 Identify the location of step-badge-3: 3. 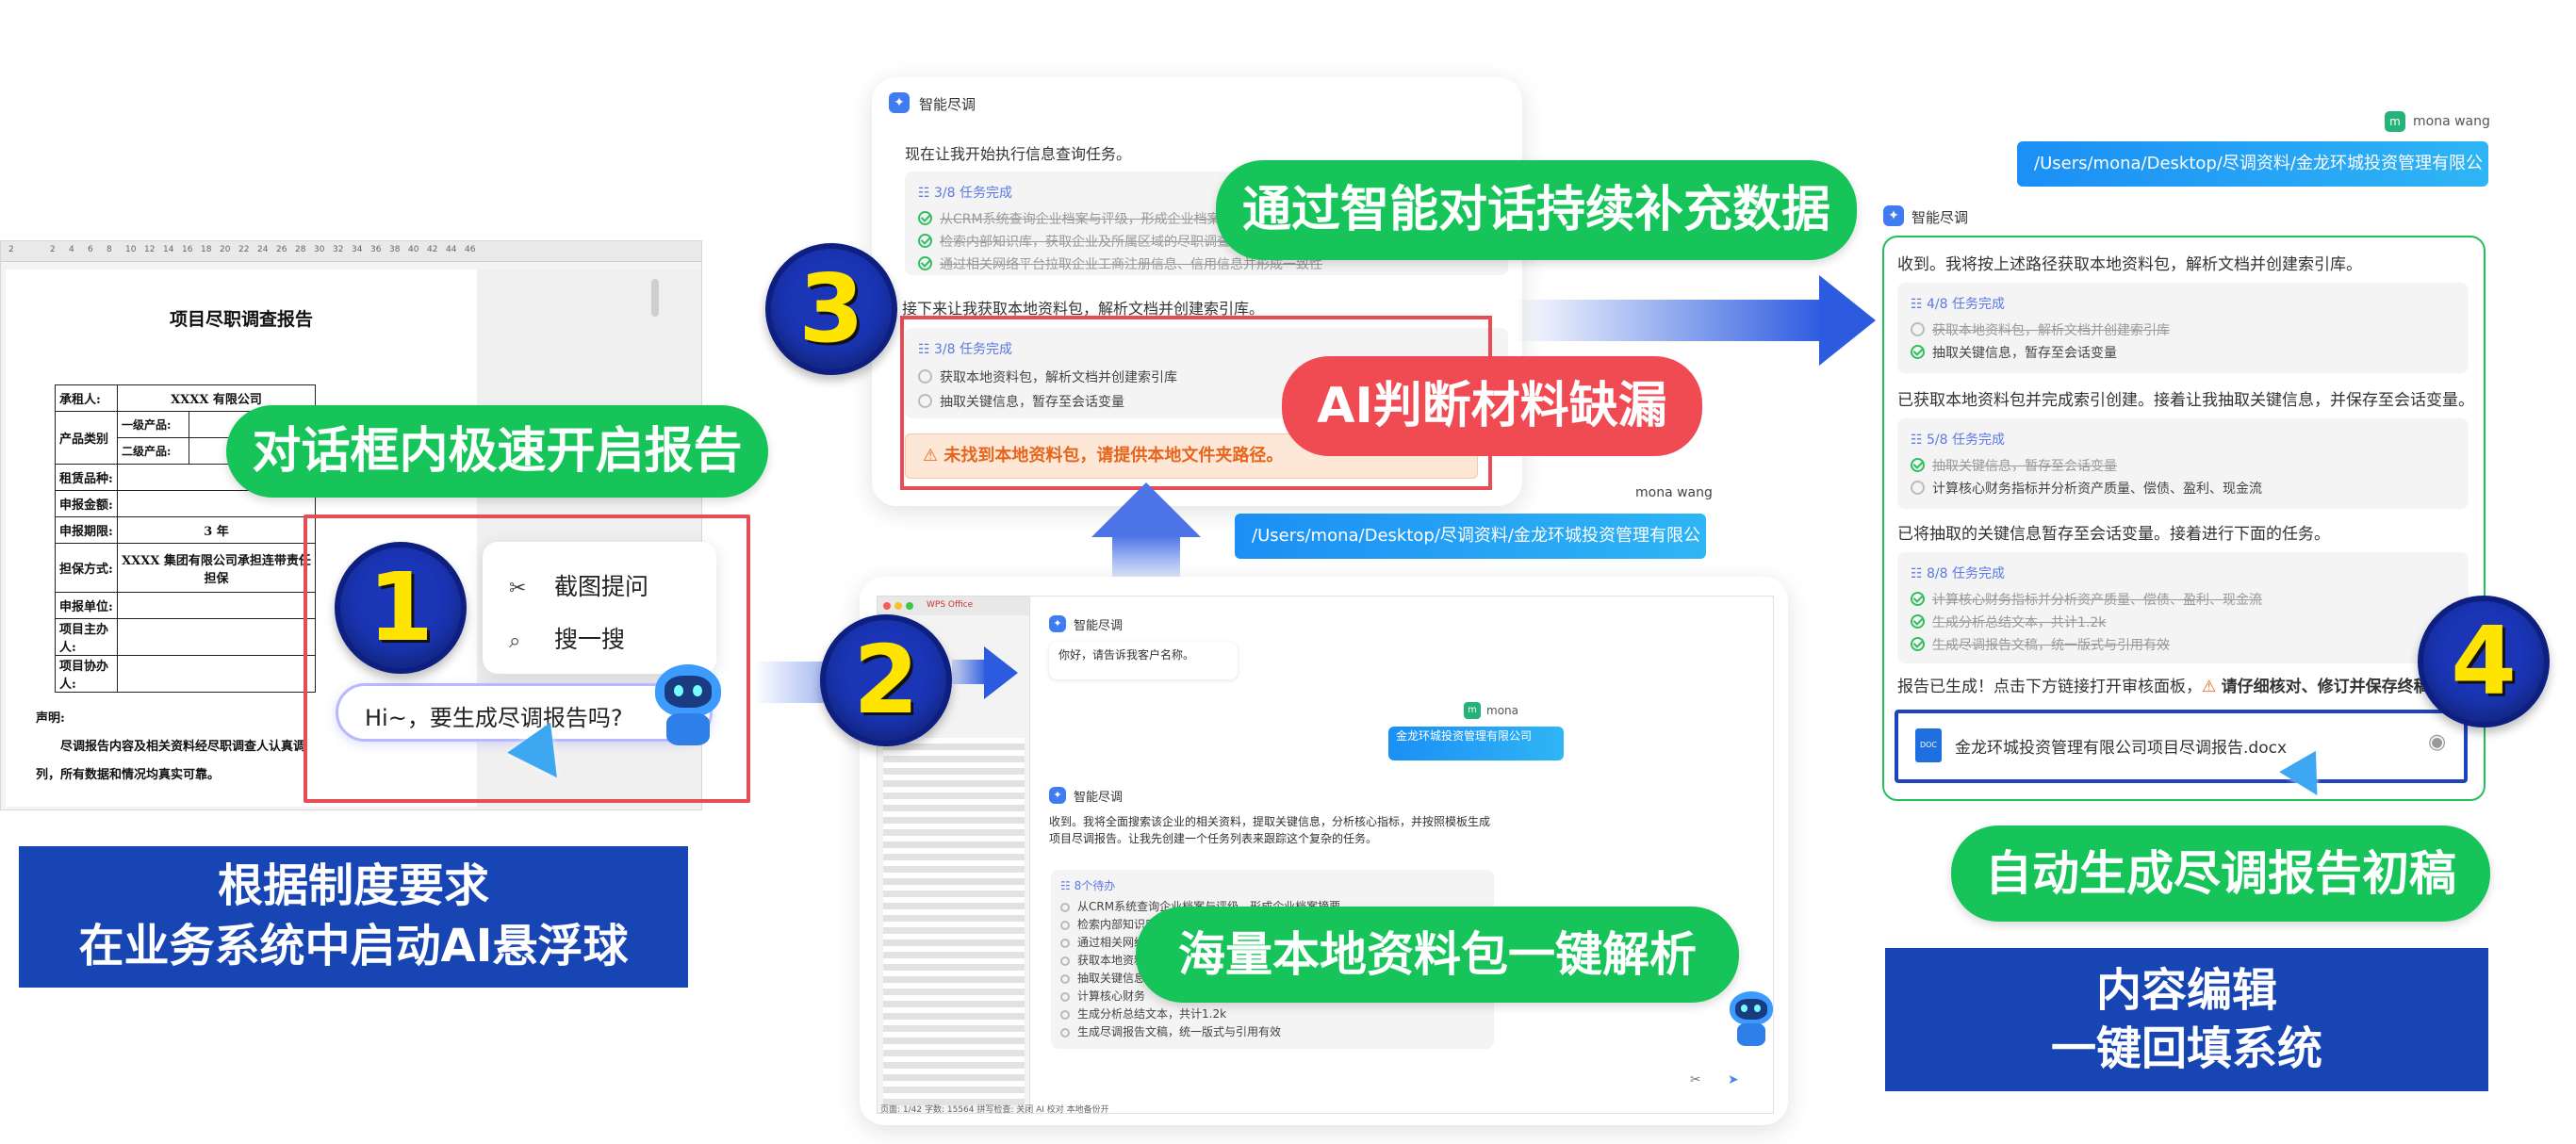
(831, 309).